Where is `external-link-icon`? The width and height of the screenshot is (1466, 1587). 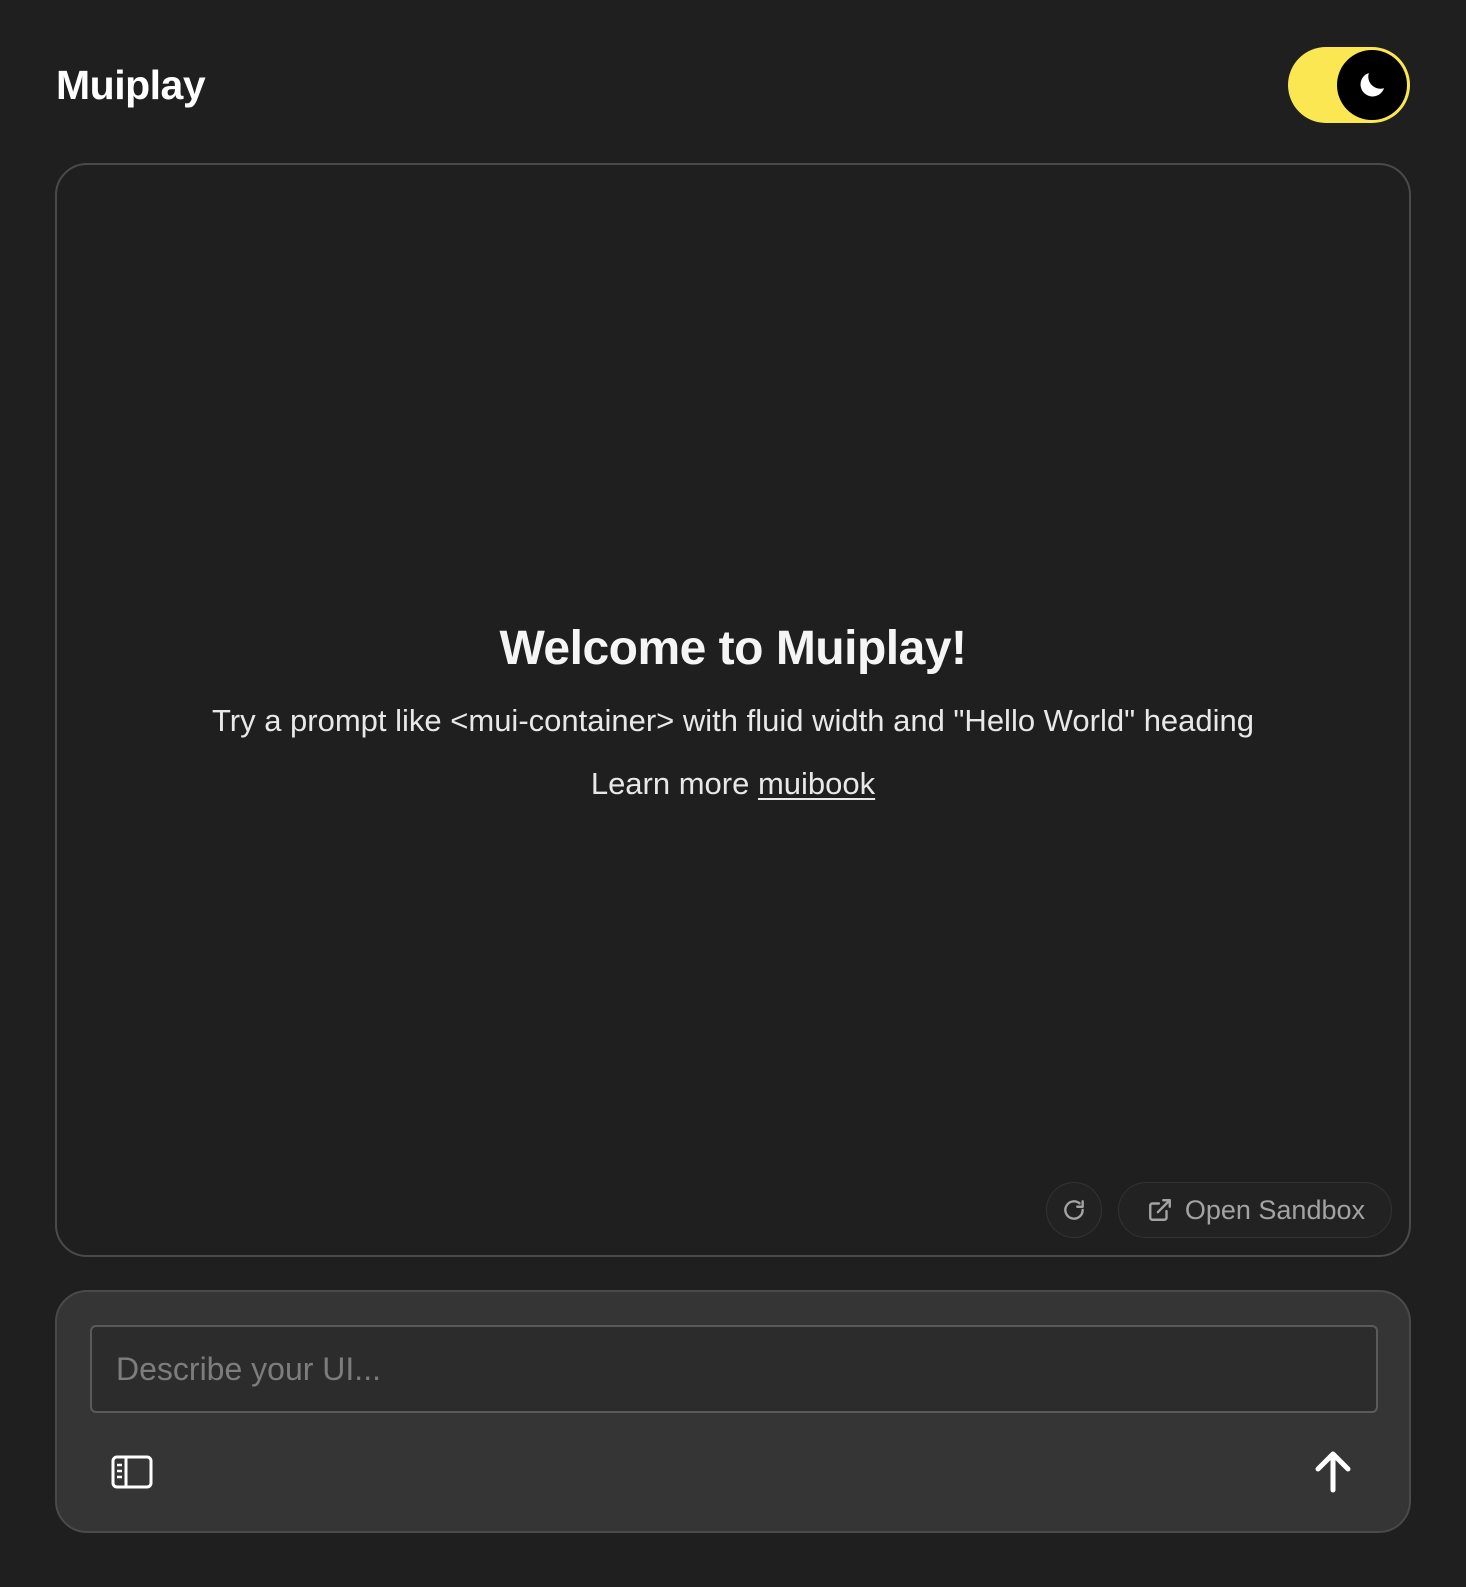
external-link-icon is located at coordinates (1159, 1210).